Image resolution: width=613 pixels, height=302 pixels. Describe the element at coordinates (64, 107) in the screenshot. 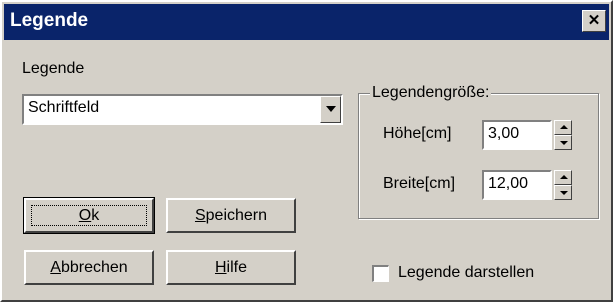

I see `legend-select-value: Schriftfeld` at that location.